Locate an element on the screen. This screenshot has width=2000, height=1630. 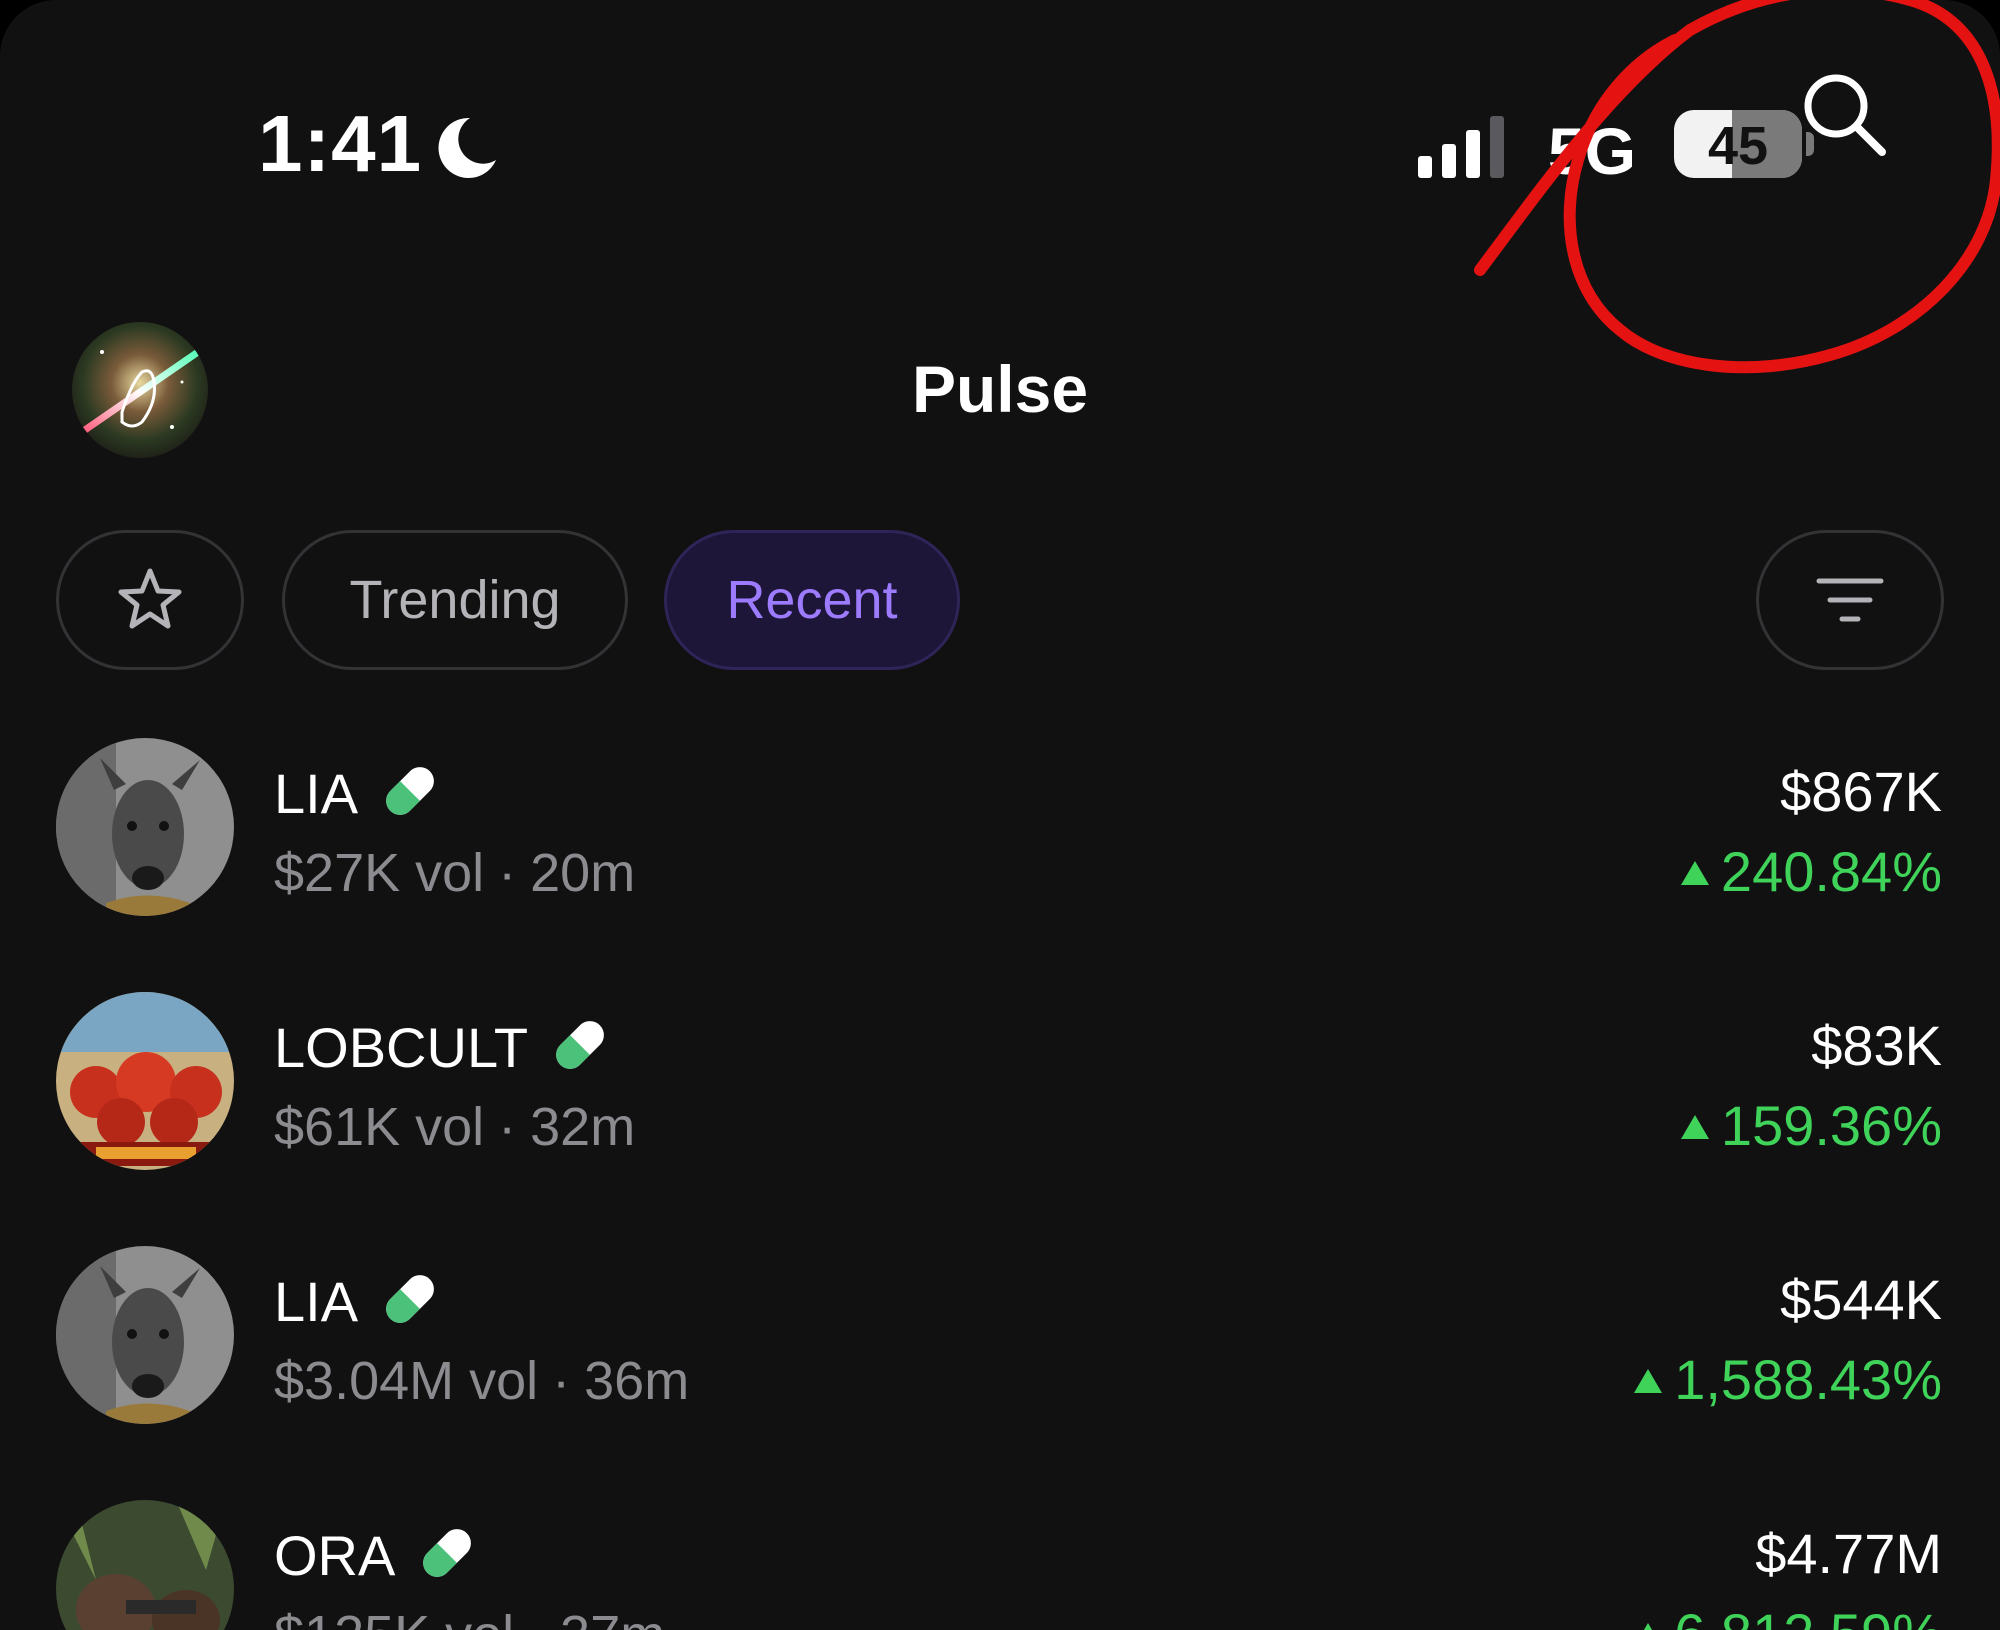
token-market-cap: $83K is located at coordinates (1876, 1045).